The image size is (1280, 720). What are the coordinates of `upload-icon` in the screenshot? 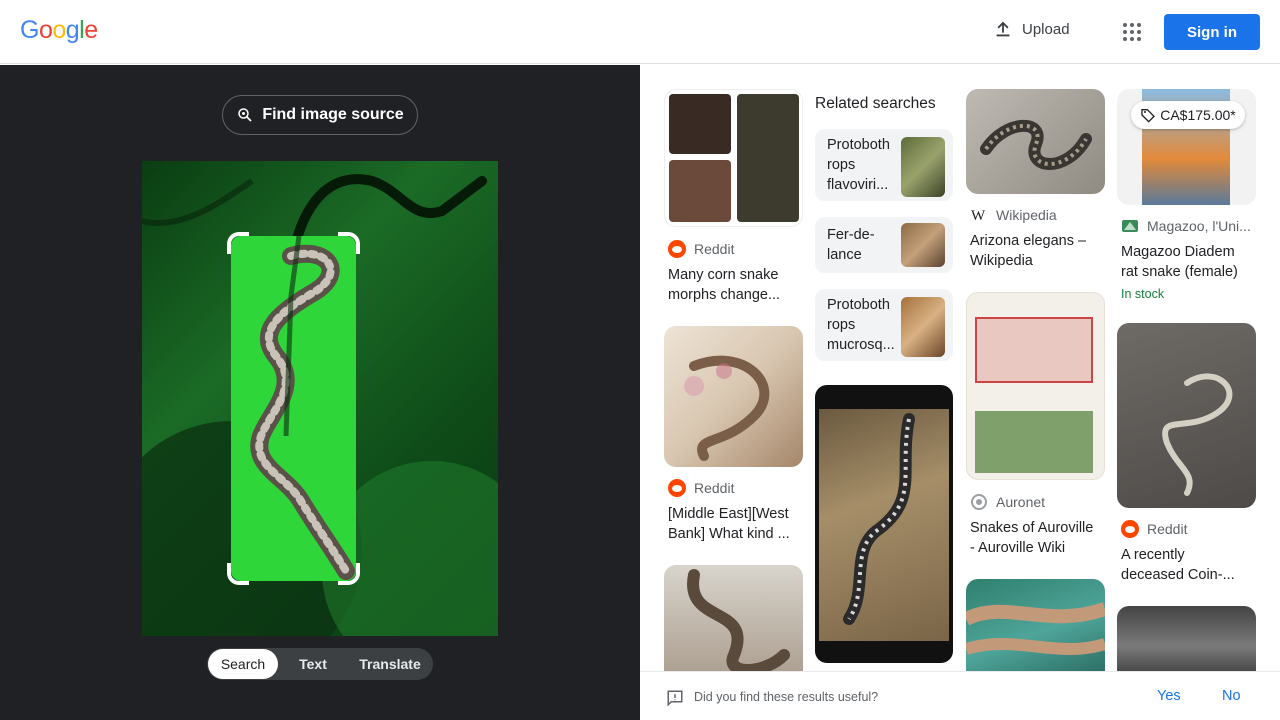 It's located at (1003, 29).